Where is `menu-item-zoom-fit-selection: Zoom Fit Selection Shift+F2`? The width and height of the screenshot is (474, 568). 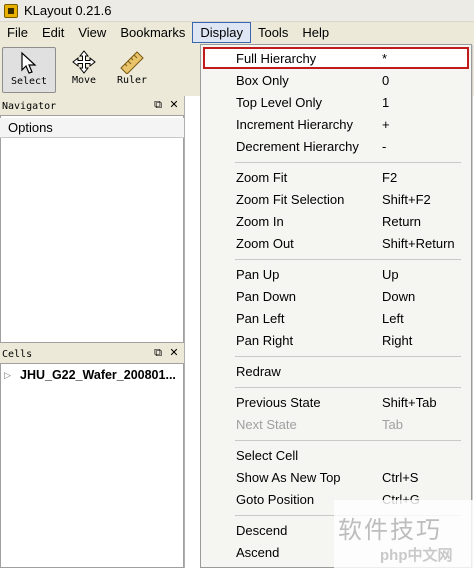 menu-item-zoom-fit-selection: Zoom Fit Selection Shift+F2 is located at coordinates (336, 199).